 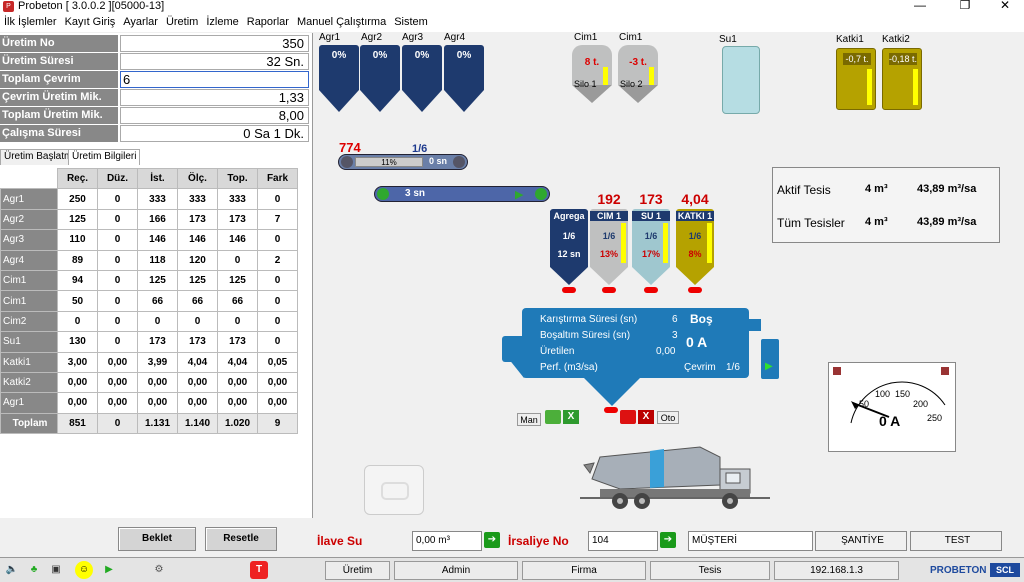 I want to click on info-label: Toplam Çevrim, so click(x=59, y=79).